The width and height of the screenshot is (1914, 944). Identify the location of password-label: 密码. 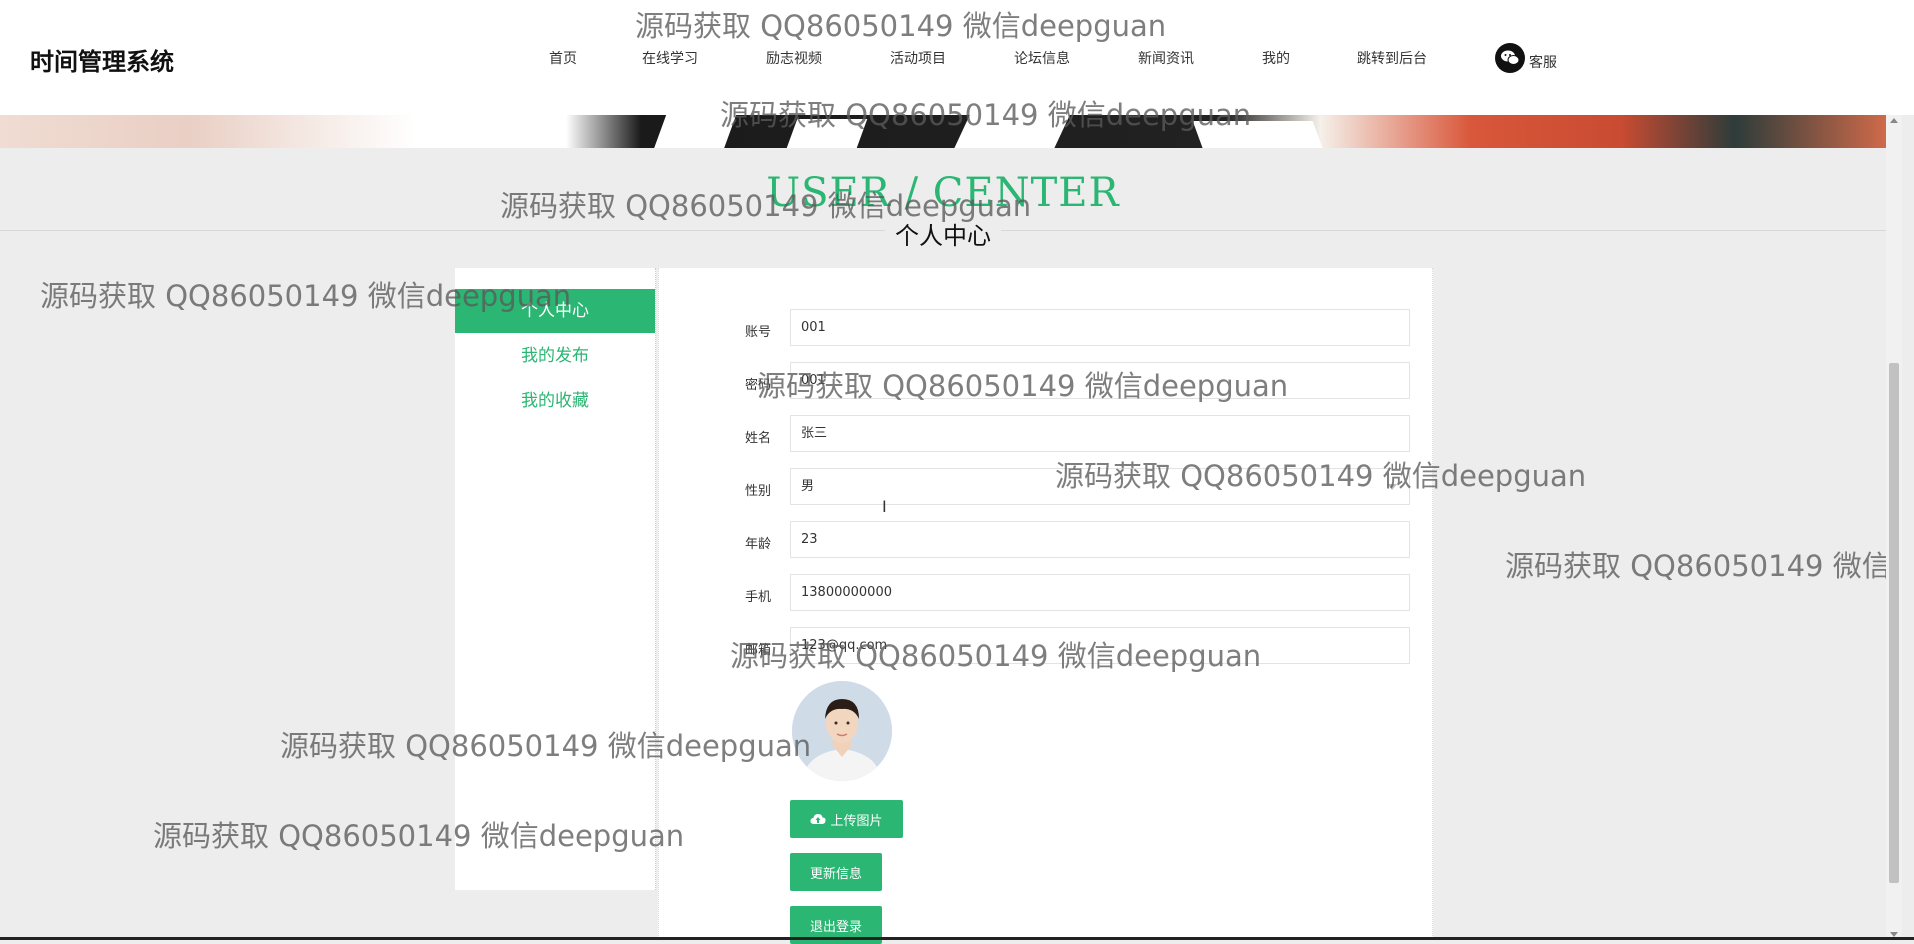
(758, 385).